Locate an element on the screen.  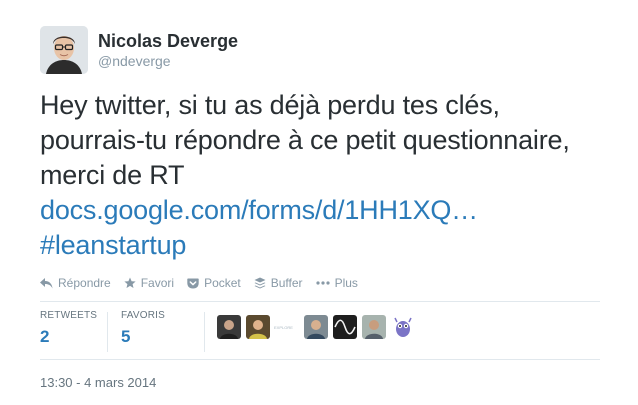
pocket-button: Pocket is located at coordinates (214, 283).